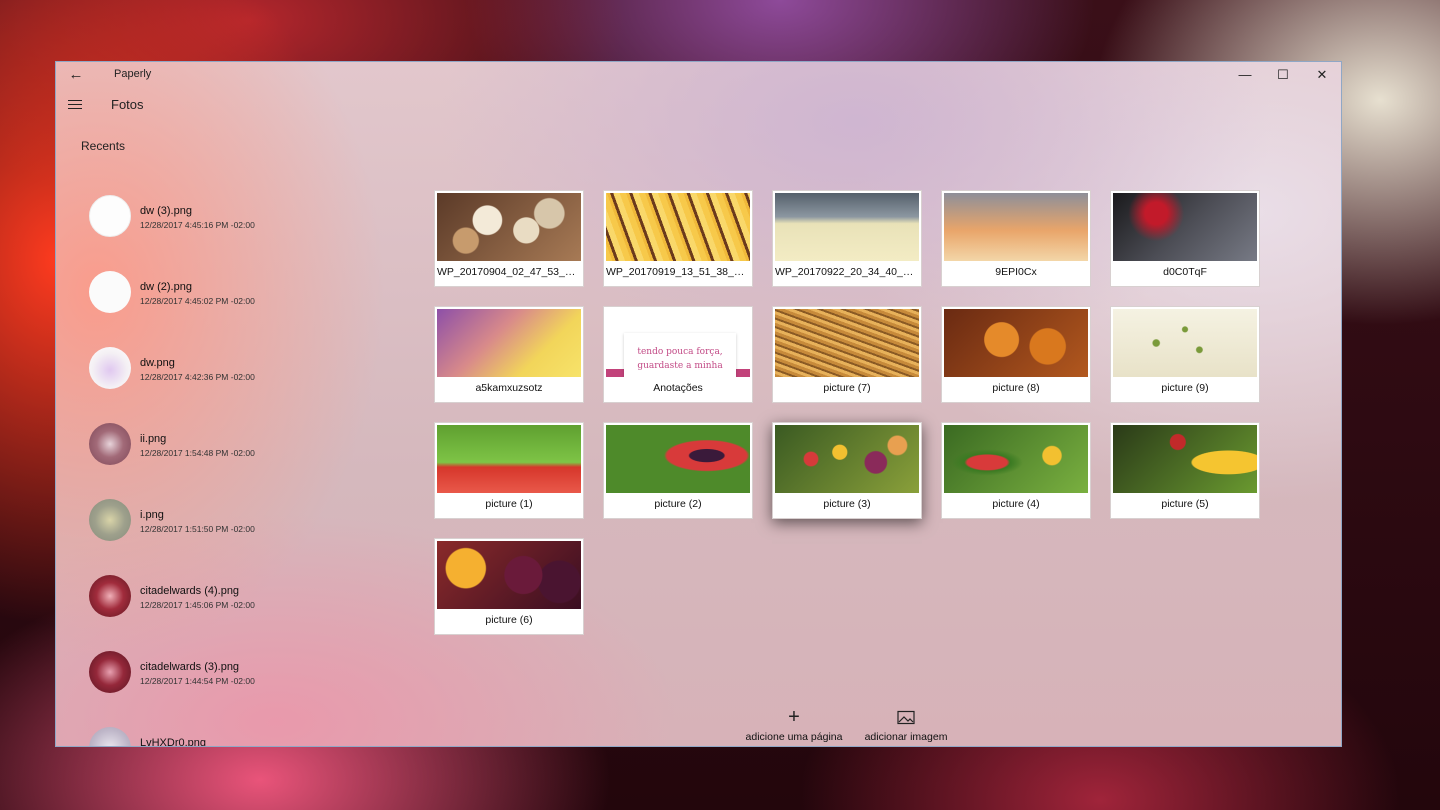 The height and width of the screenshot is (810, 1440). What do you see at coordinates (679, 272) in the screenshot?
I see `photo-label: WP_20170919_13_51_38_Raw_LI` at bounding box center [679, 272].